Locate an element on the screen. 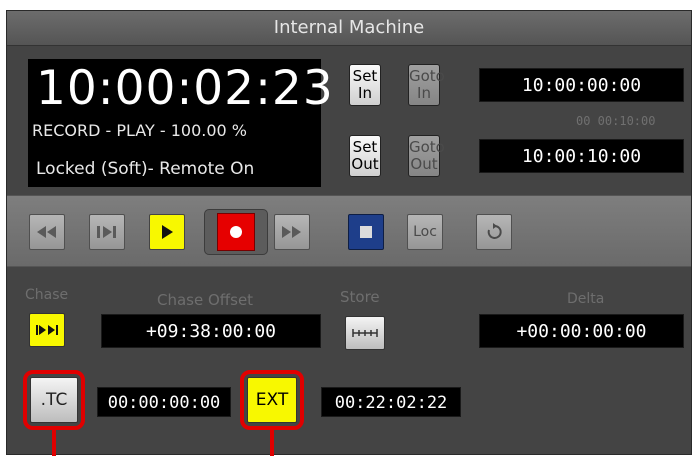 This screenshot has height=456, width=697. chase-icon is located at coordinates (47, 330).